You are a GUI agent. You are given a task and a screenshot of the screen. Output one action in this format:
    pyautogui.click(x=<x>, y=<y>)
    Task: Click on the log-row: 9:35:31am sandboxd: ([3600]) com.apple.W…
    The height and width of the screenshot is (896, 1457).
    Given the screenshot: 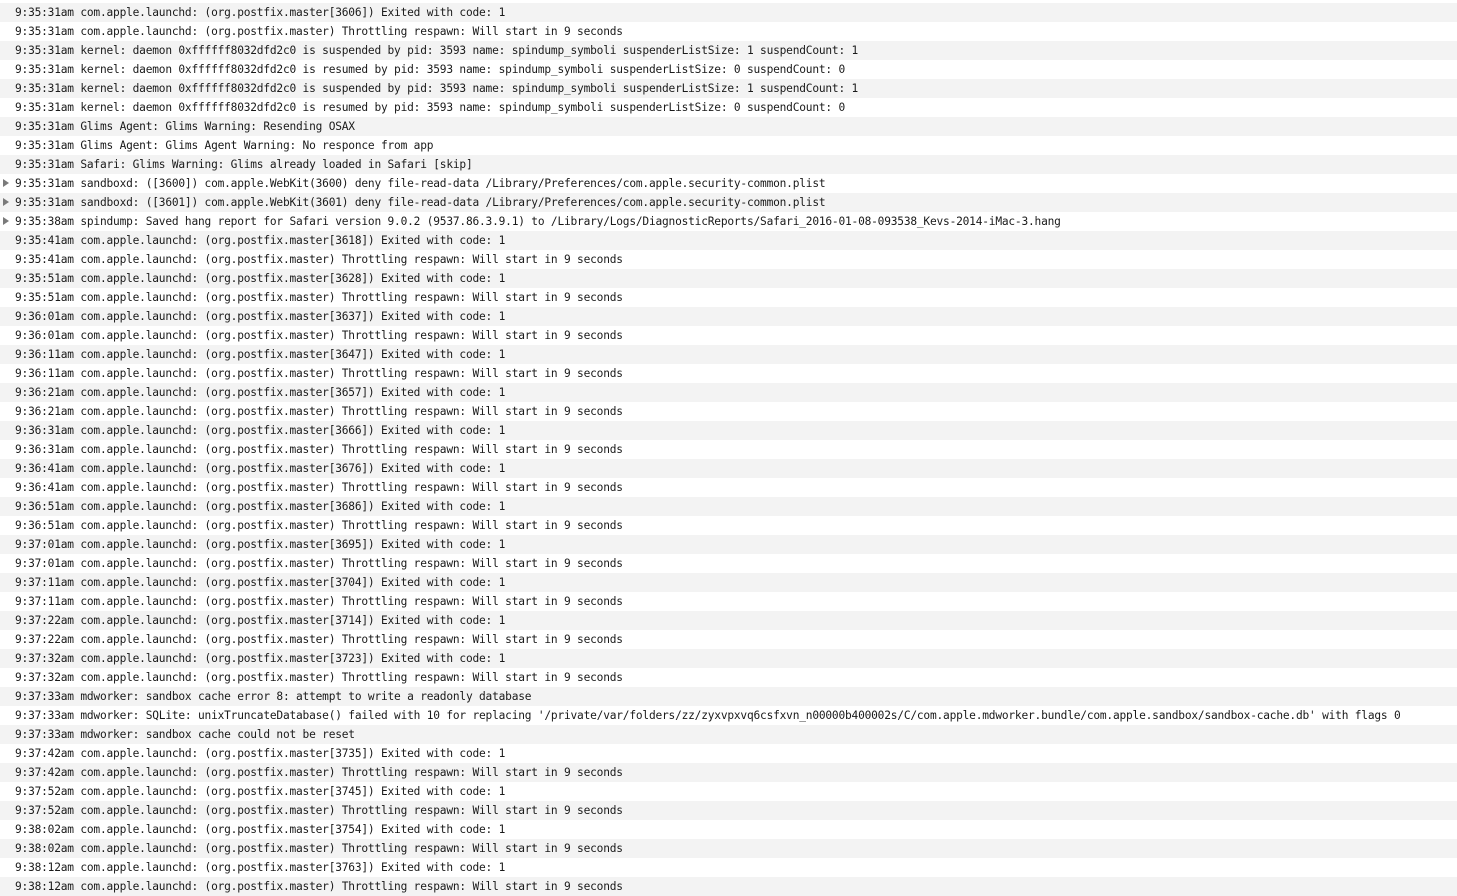 What is the action you would take?
    pyautogui.click(x=728, y=183)
    